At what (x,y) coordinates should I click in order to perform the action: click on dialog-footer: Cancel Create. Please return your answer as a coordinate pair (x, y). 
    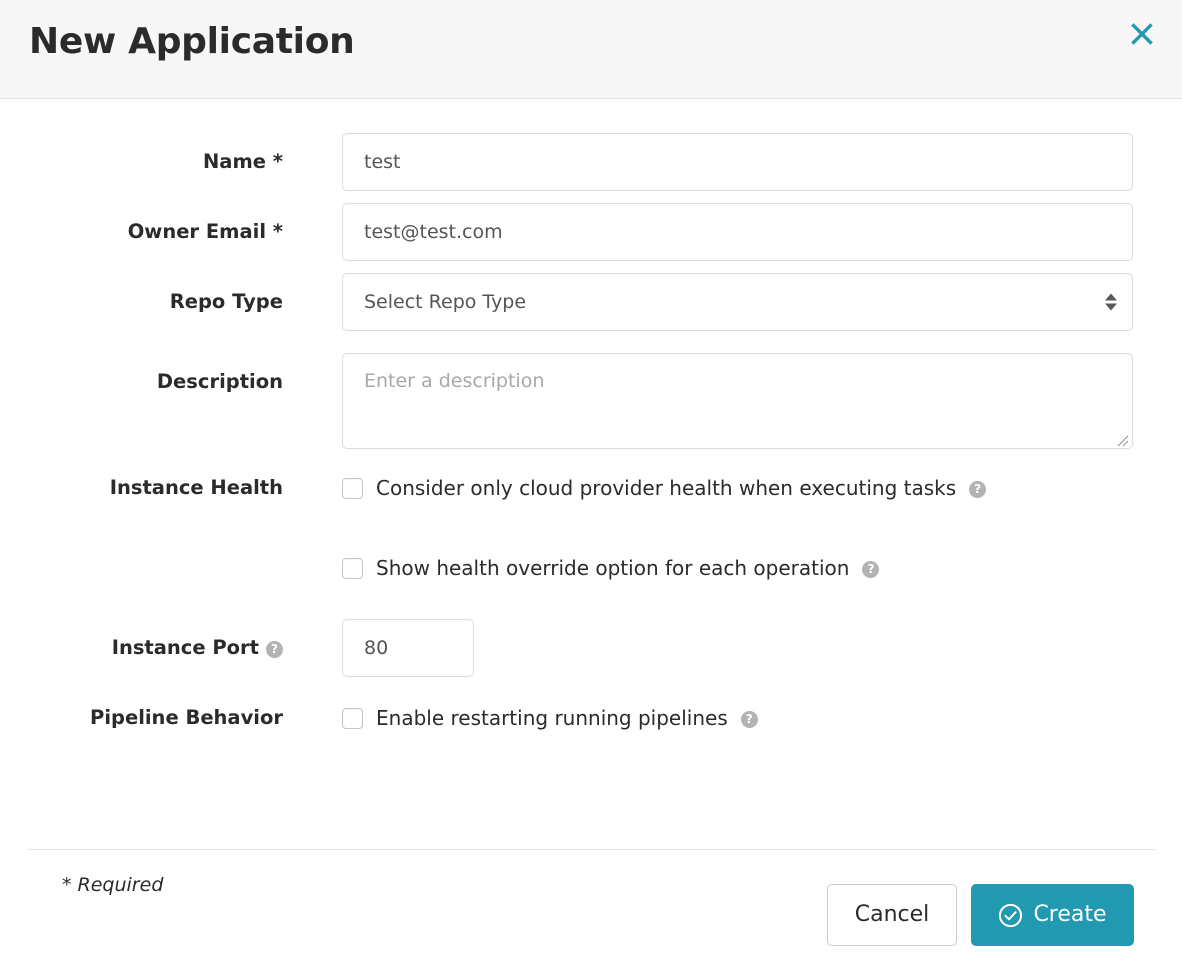
    Looking at the image, I should click on (591, 909).